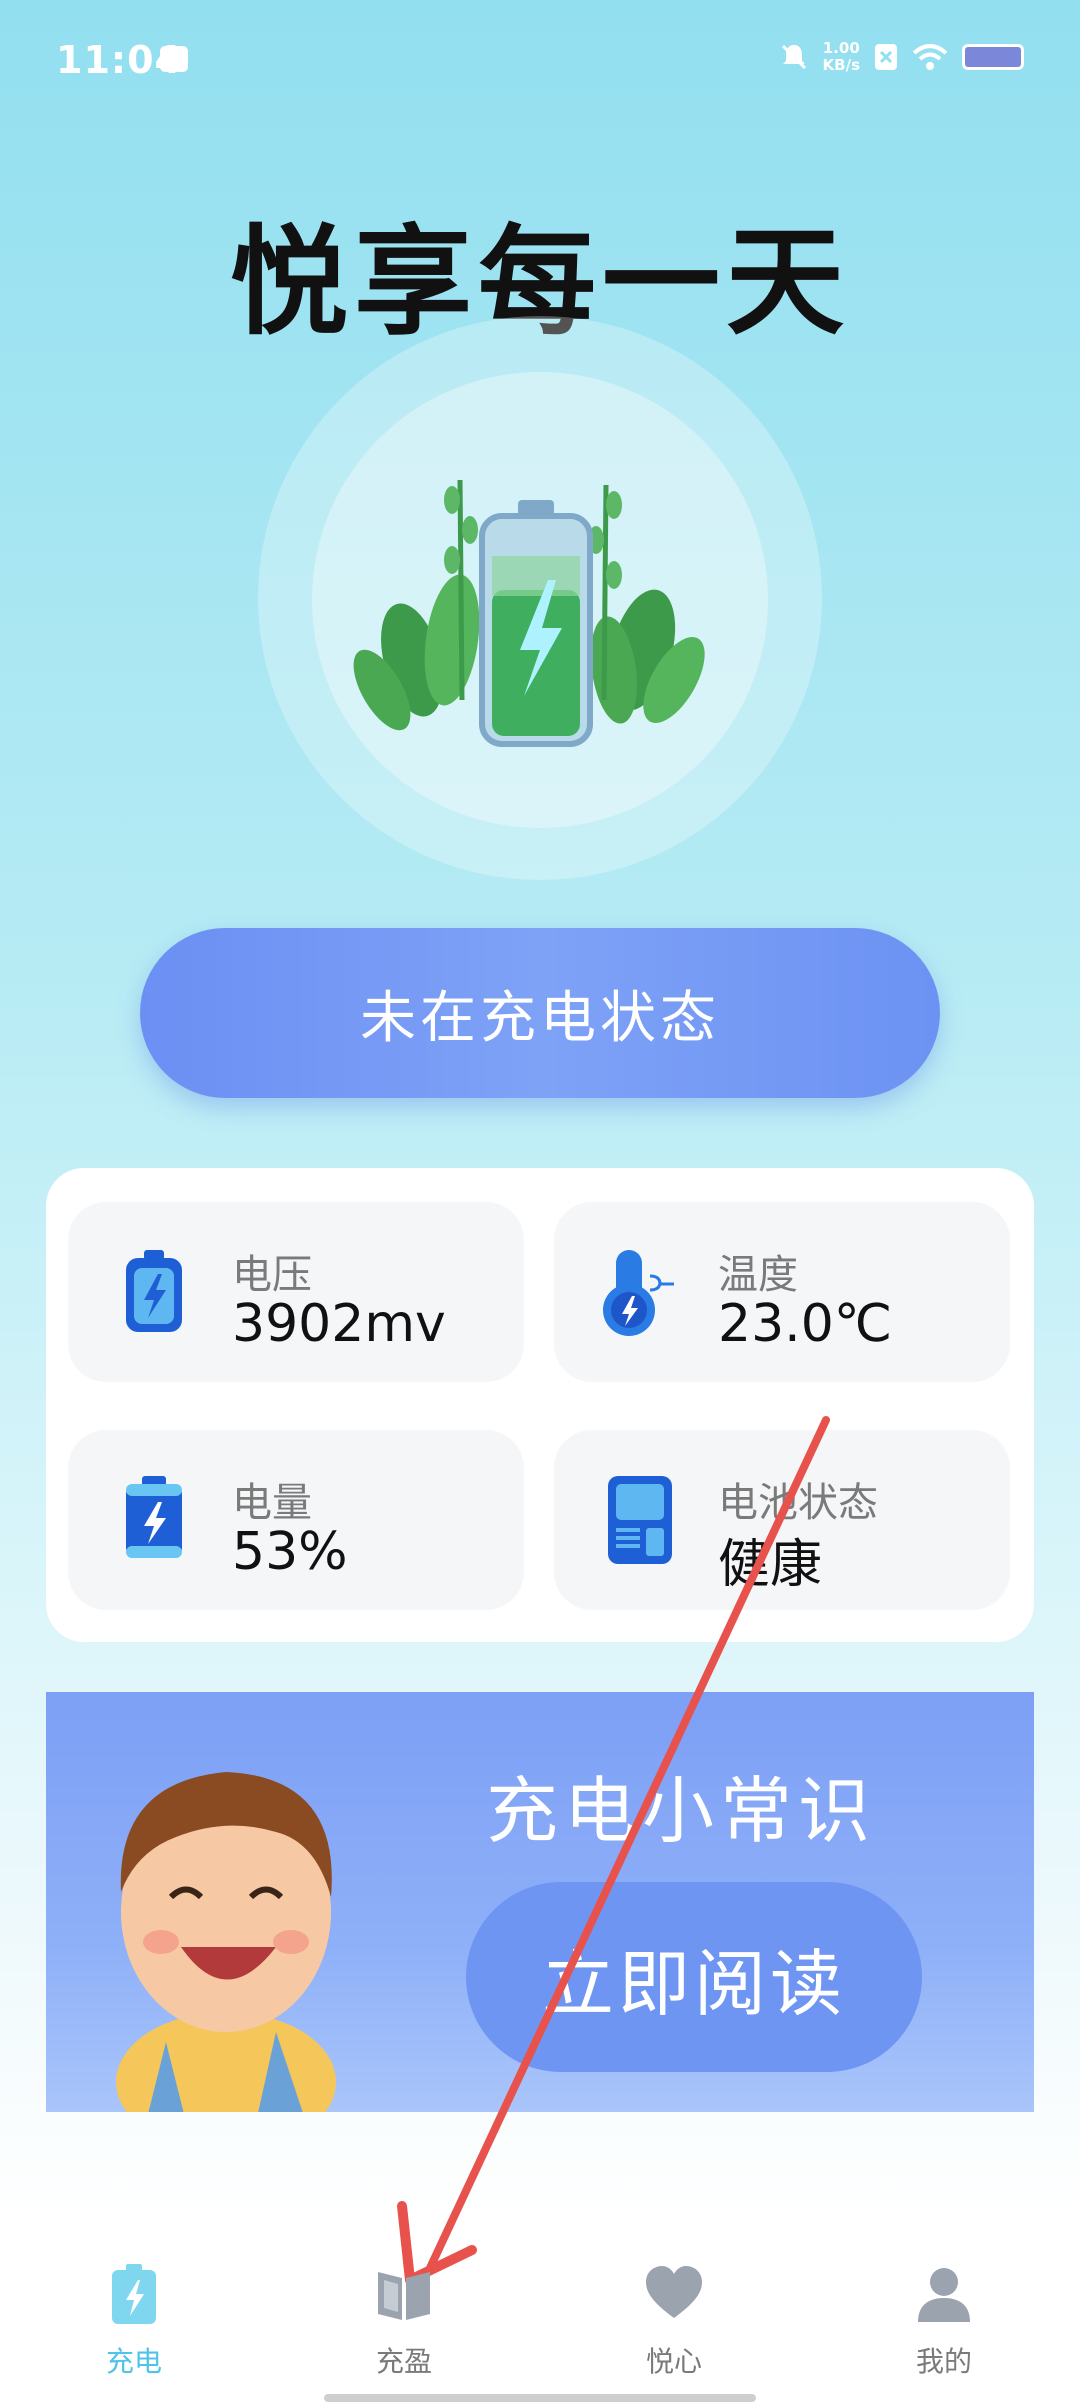  Describe the element at coordinates (134, 2294) in the screenshot. I see `battery-charge-icon` at that location.